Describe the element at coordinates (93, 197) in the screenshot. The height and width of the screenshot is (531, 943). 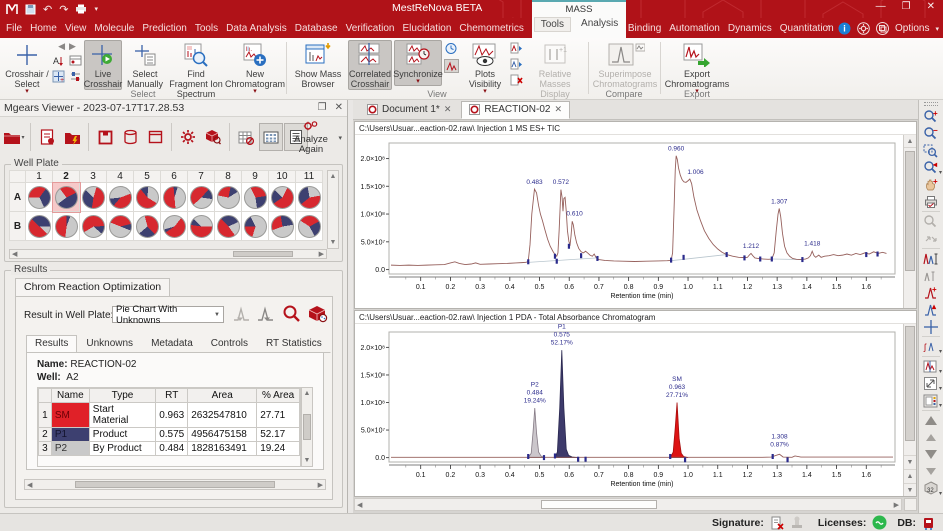
I see `well-A3` at that location.